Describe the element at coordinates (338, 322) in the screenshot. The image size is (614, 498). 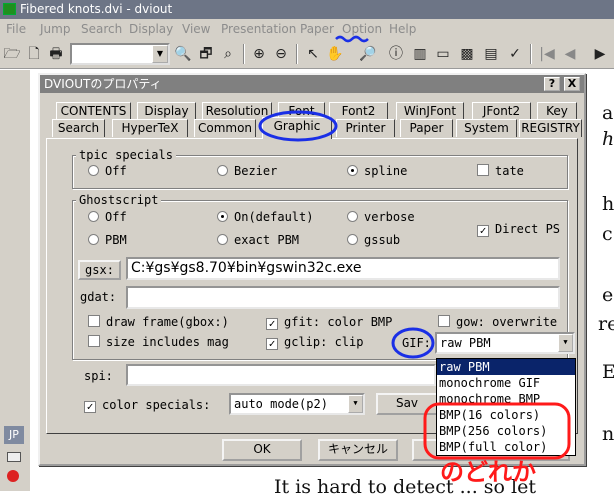
I see `checkbox-label: gfit: color BMP` at that location.